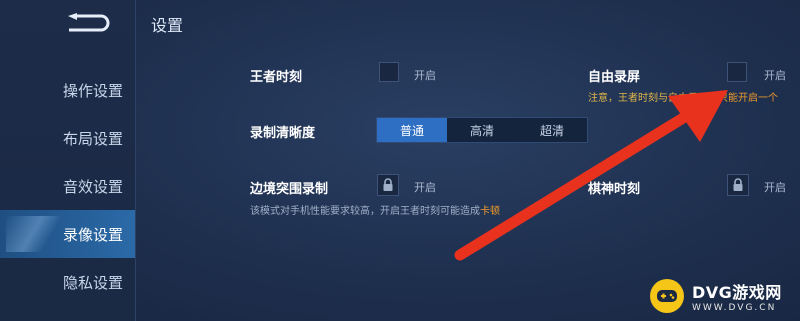 This screenshot has height=321, width=800. What do you see at coordinates (667, 295) in the screenshot?
I see `gamepad-icon` at bounding box center [667, 295].